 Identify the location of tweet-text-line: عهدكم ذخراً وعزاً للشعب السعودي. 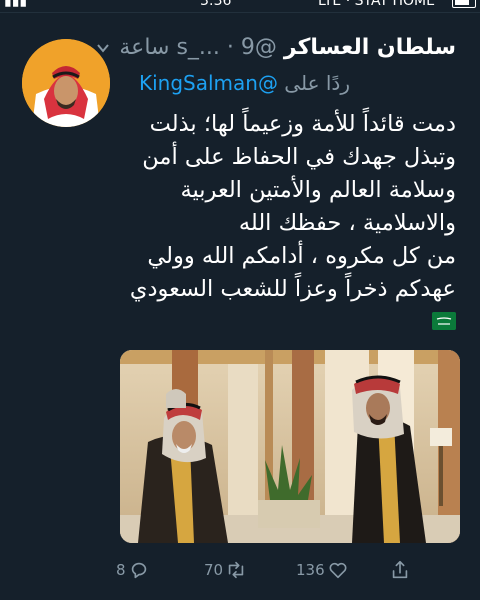
(292, 289).